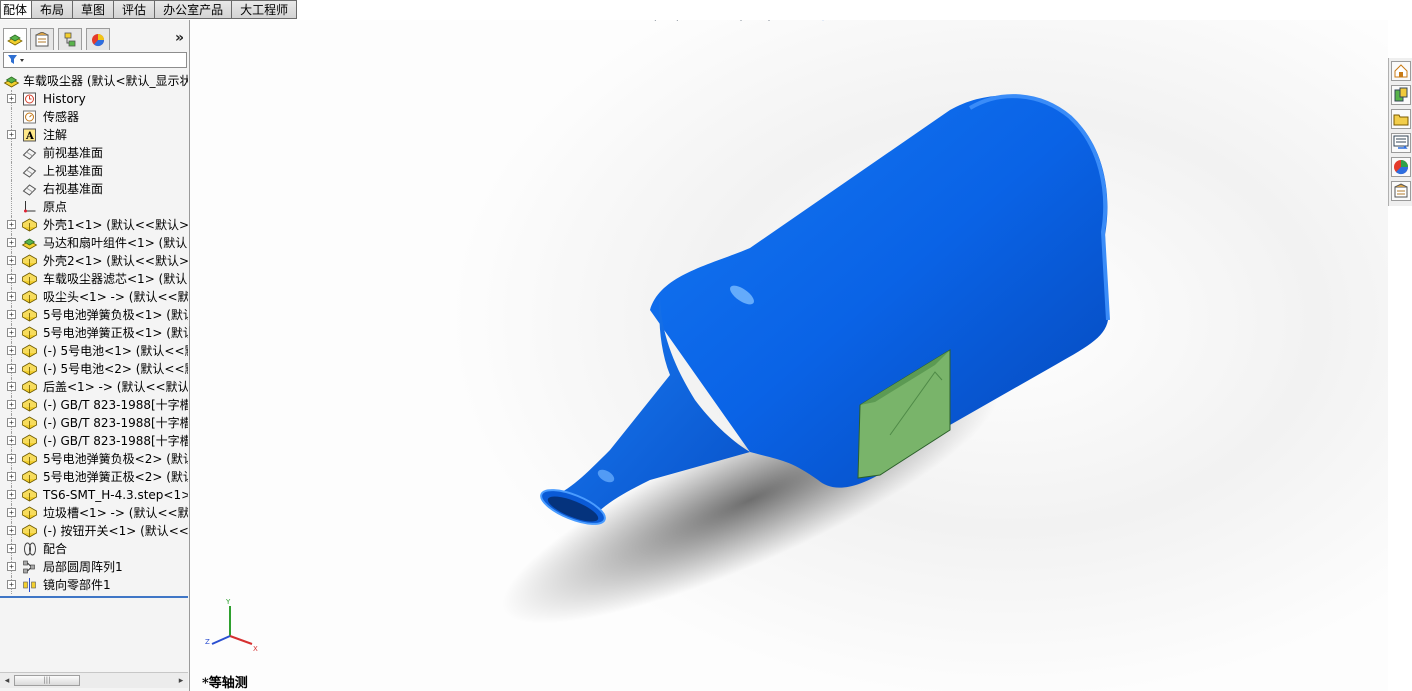  What do you see at coordinates (94, 513) in the screenshot?
I see `tree-item: + 垃圾槽<1> -> (默认<<默认` at bounding box center [94, 513].